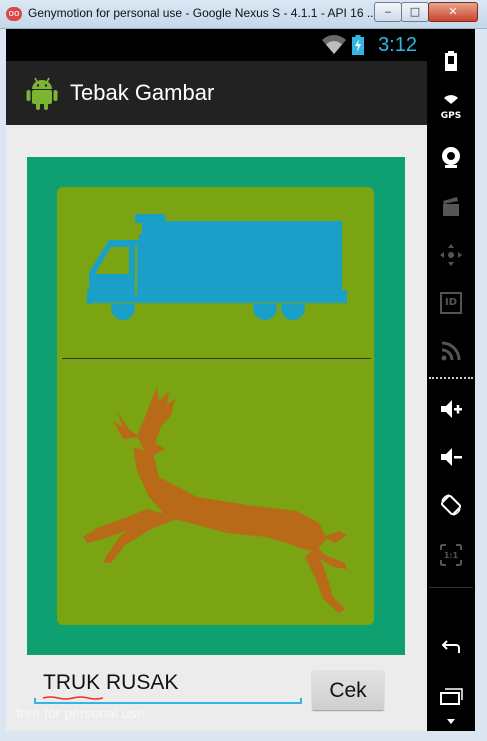 This screenshot has height=741, width=487. Describe the element at coordinates (334, 44) in the screenshot. I see `wifi-icon` at that location.